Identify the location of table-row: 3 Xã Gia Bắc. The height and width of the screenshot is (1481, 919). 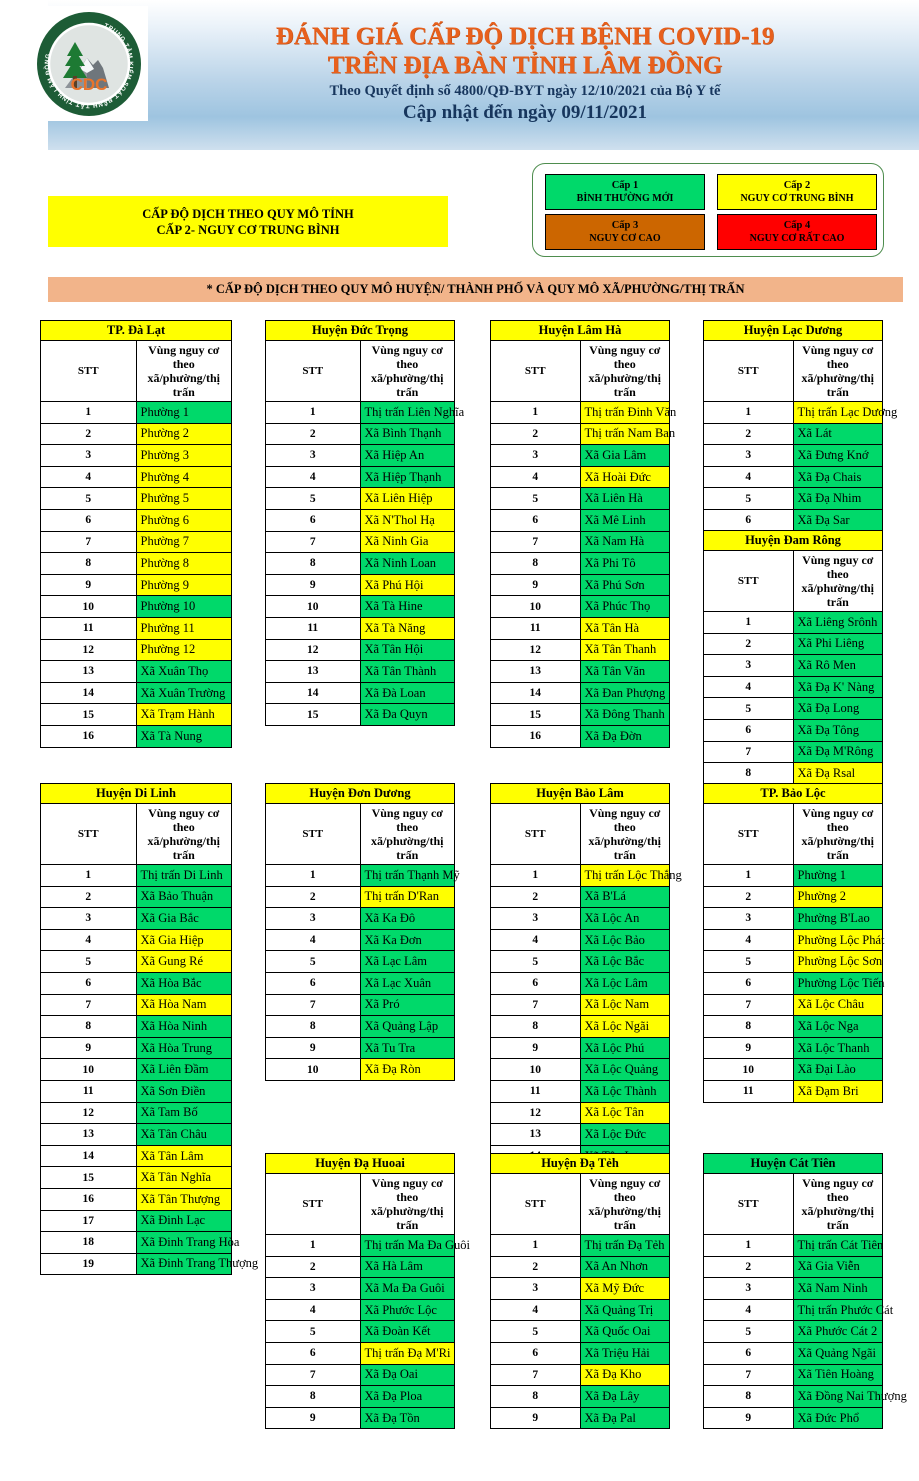
(136, 918).